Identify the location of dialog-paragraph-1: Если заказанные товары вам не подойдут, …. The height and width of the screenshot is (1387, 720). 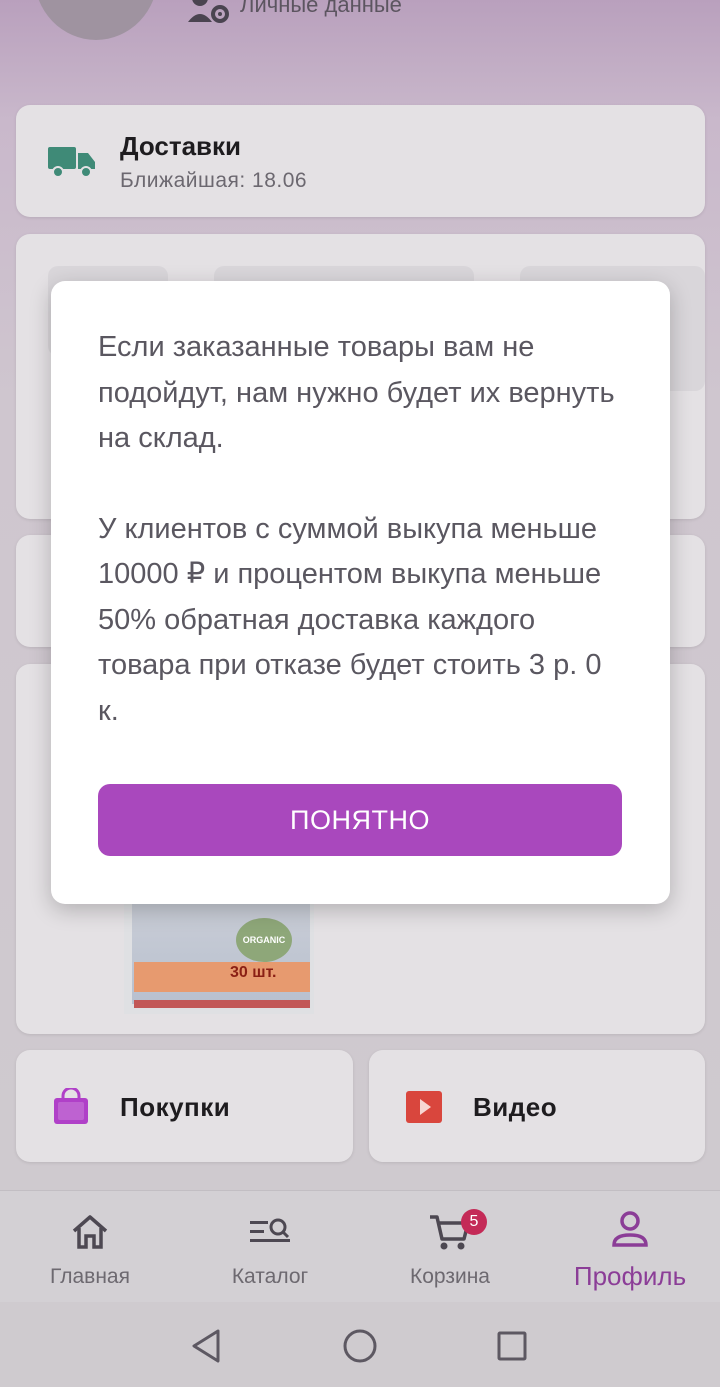
(356, 392).